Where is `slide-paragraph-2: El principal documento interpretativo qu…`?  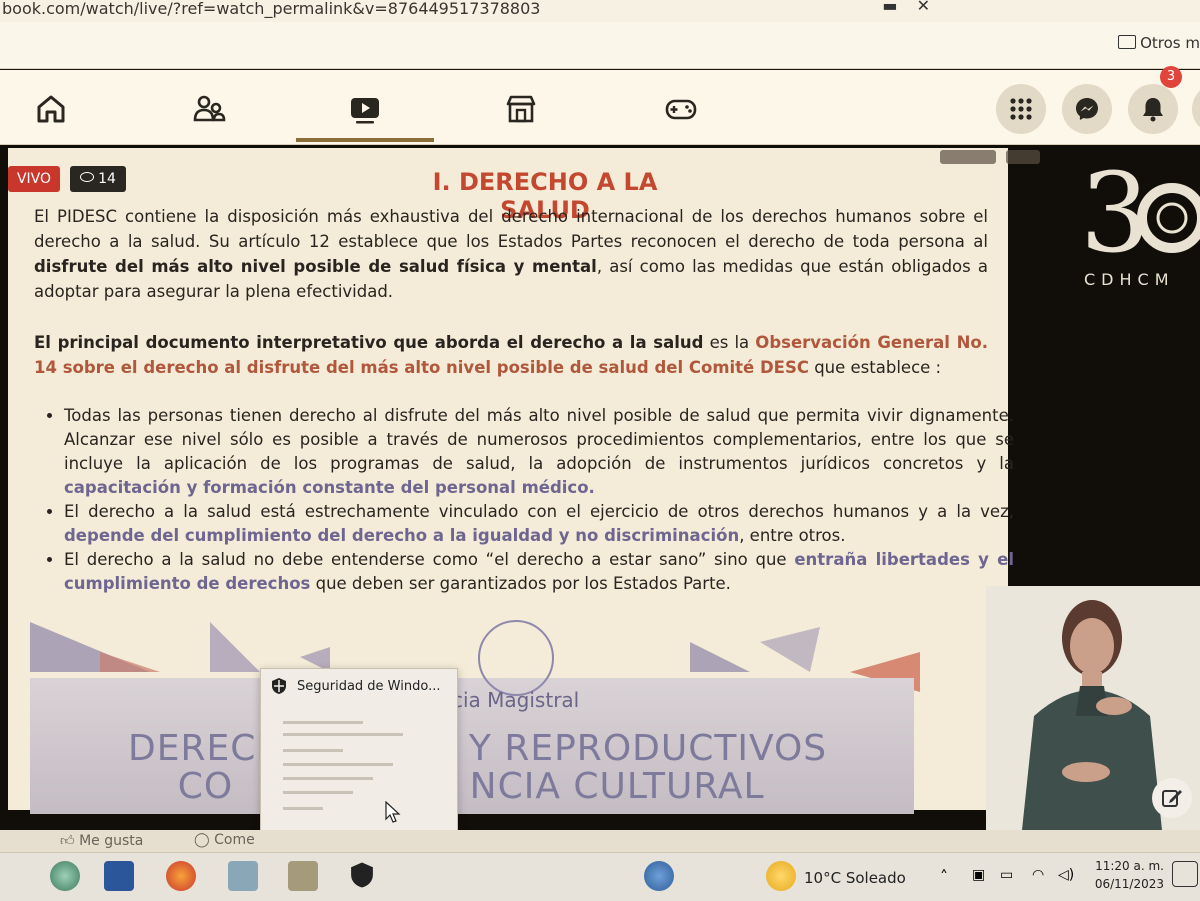 slide-paragraph-2: El principal documento interpretativo qu… is located at coordinates (511, 355).